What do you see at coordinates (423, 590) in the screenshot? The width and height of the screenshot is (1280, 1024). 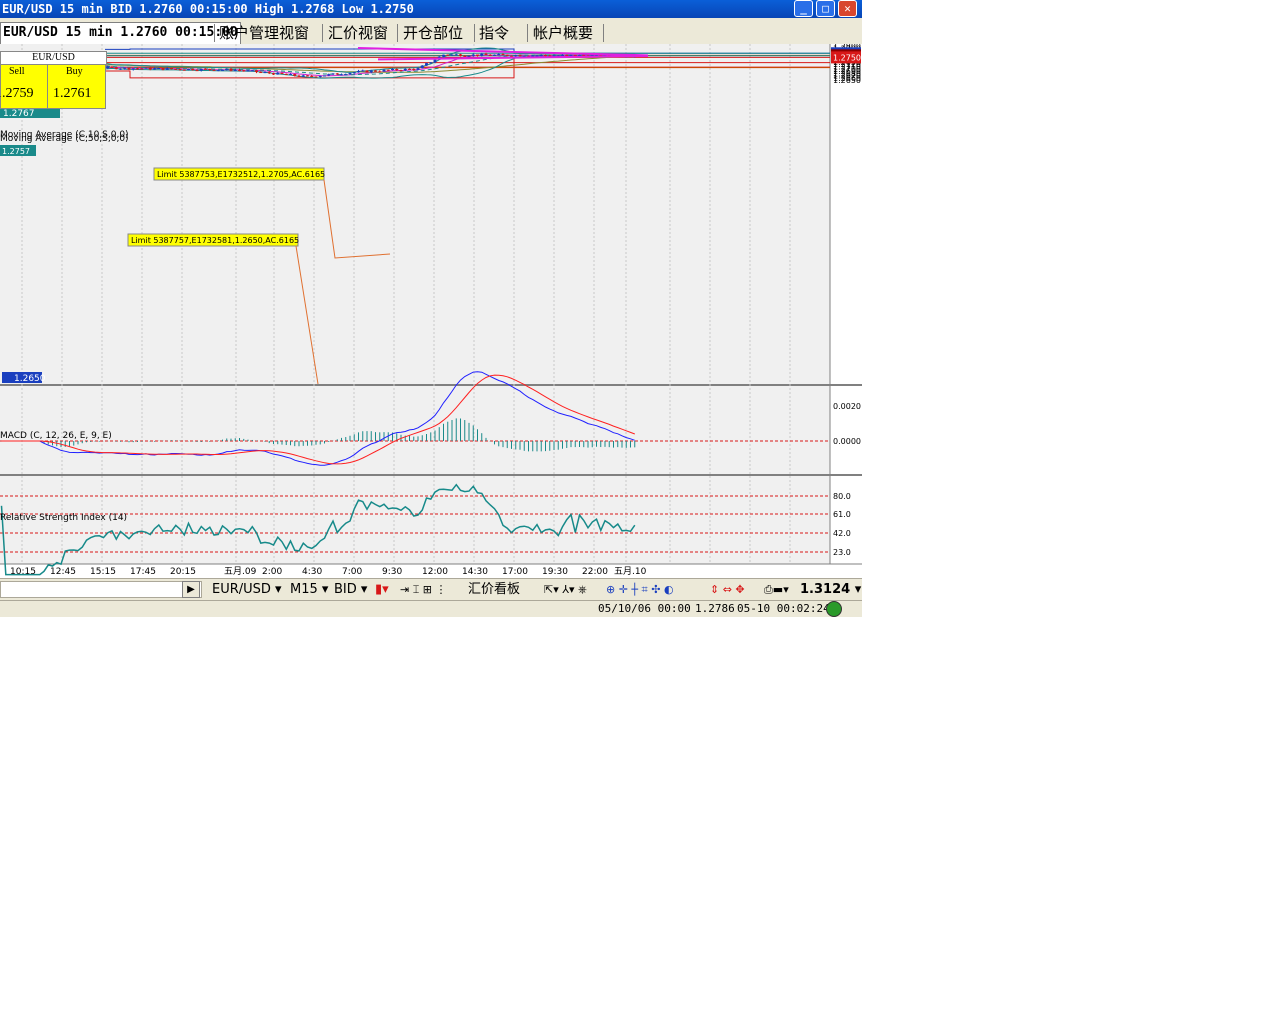 I see `bar-tools-icon: ⇥ ⌶ ⊞ ⋮` at bounding box center [423, 590].